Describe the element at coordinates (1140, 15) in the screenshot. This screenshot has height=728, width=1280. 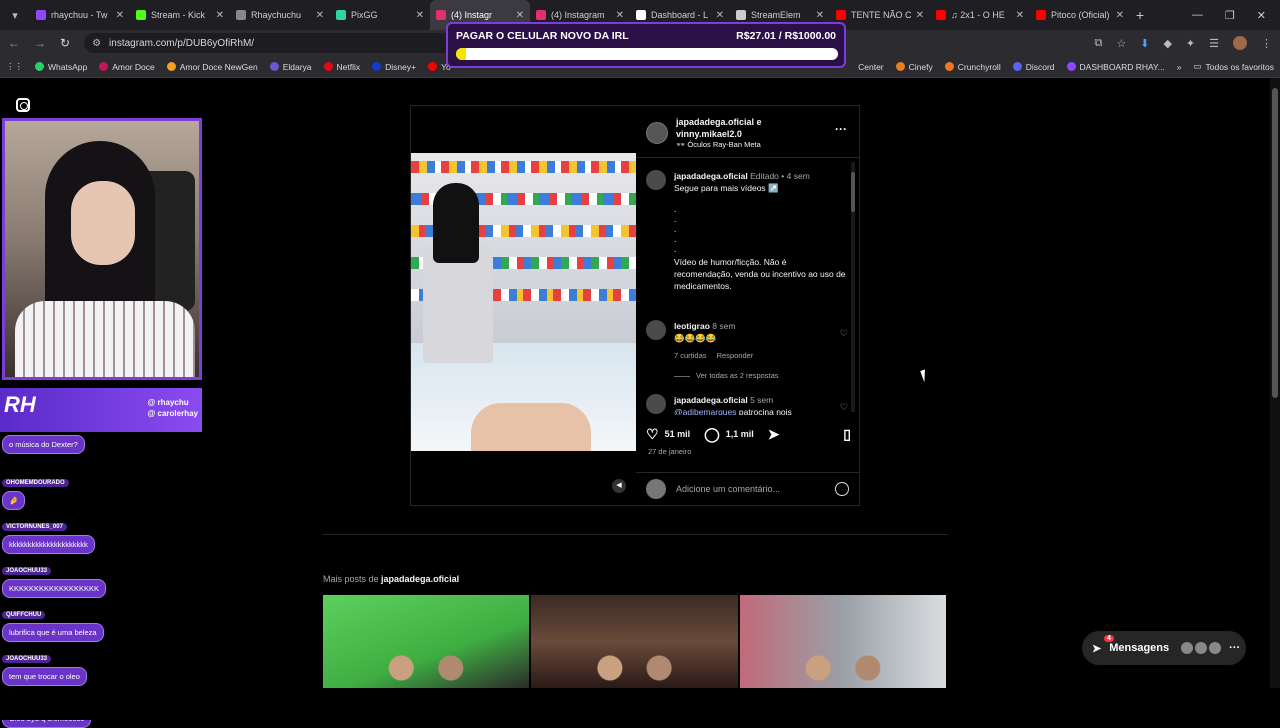
I see `new-tab-button: +` at that location.